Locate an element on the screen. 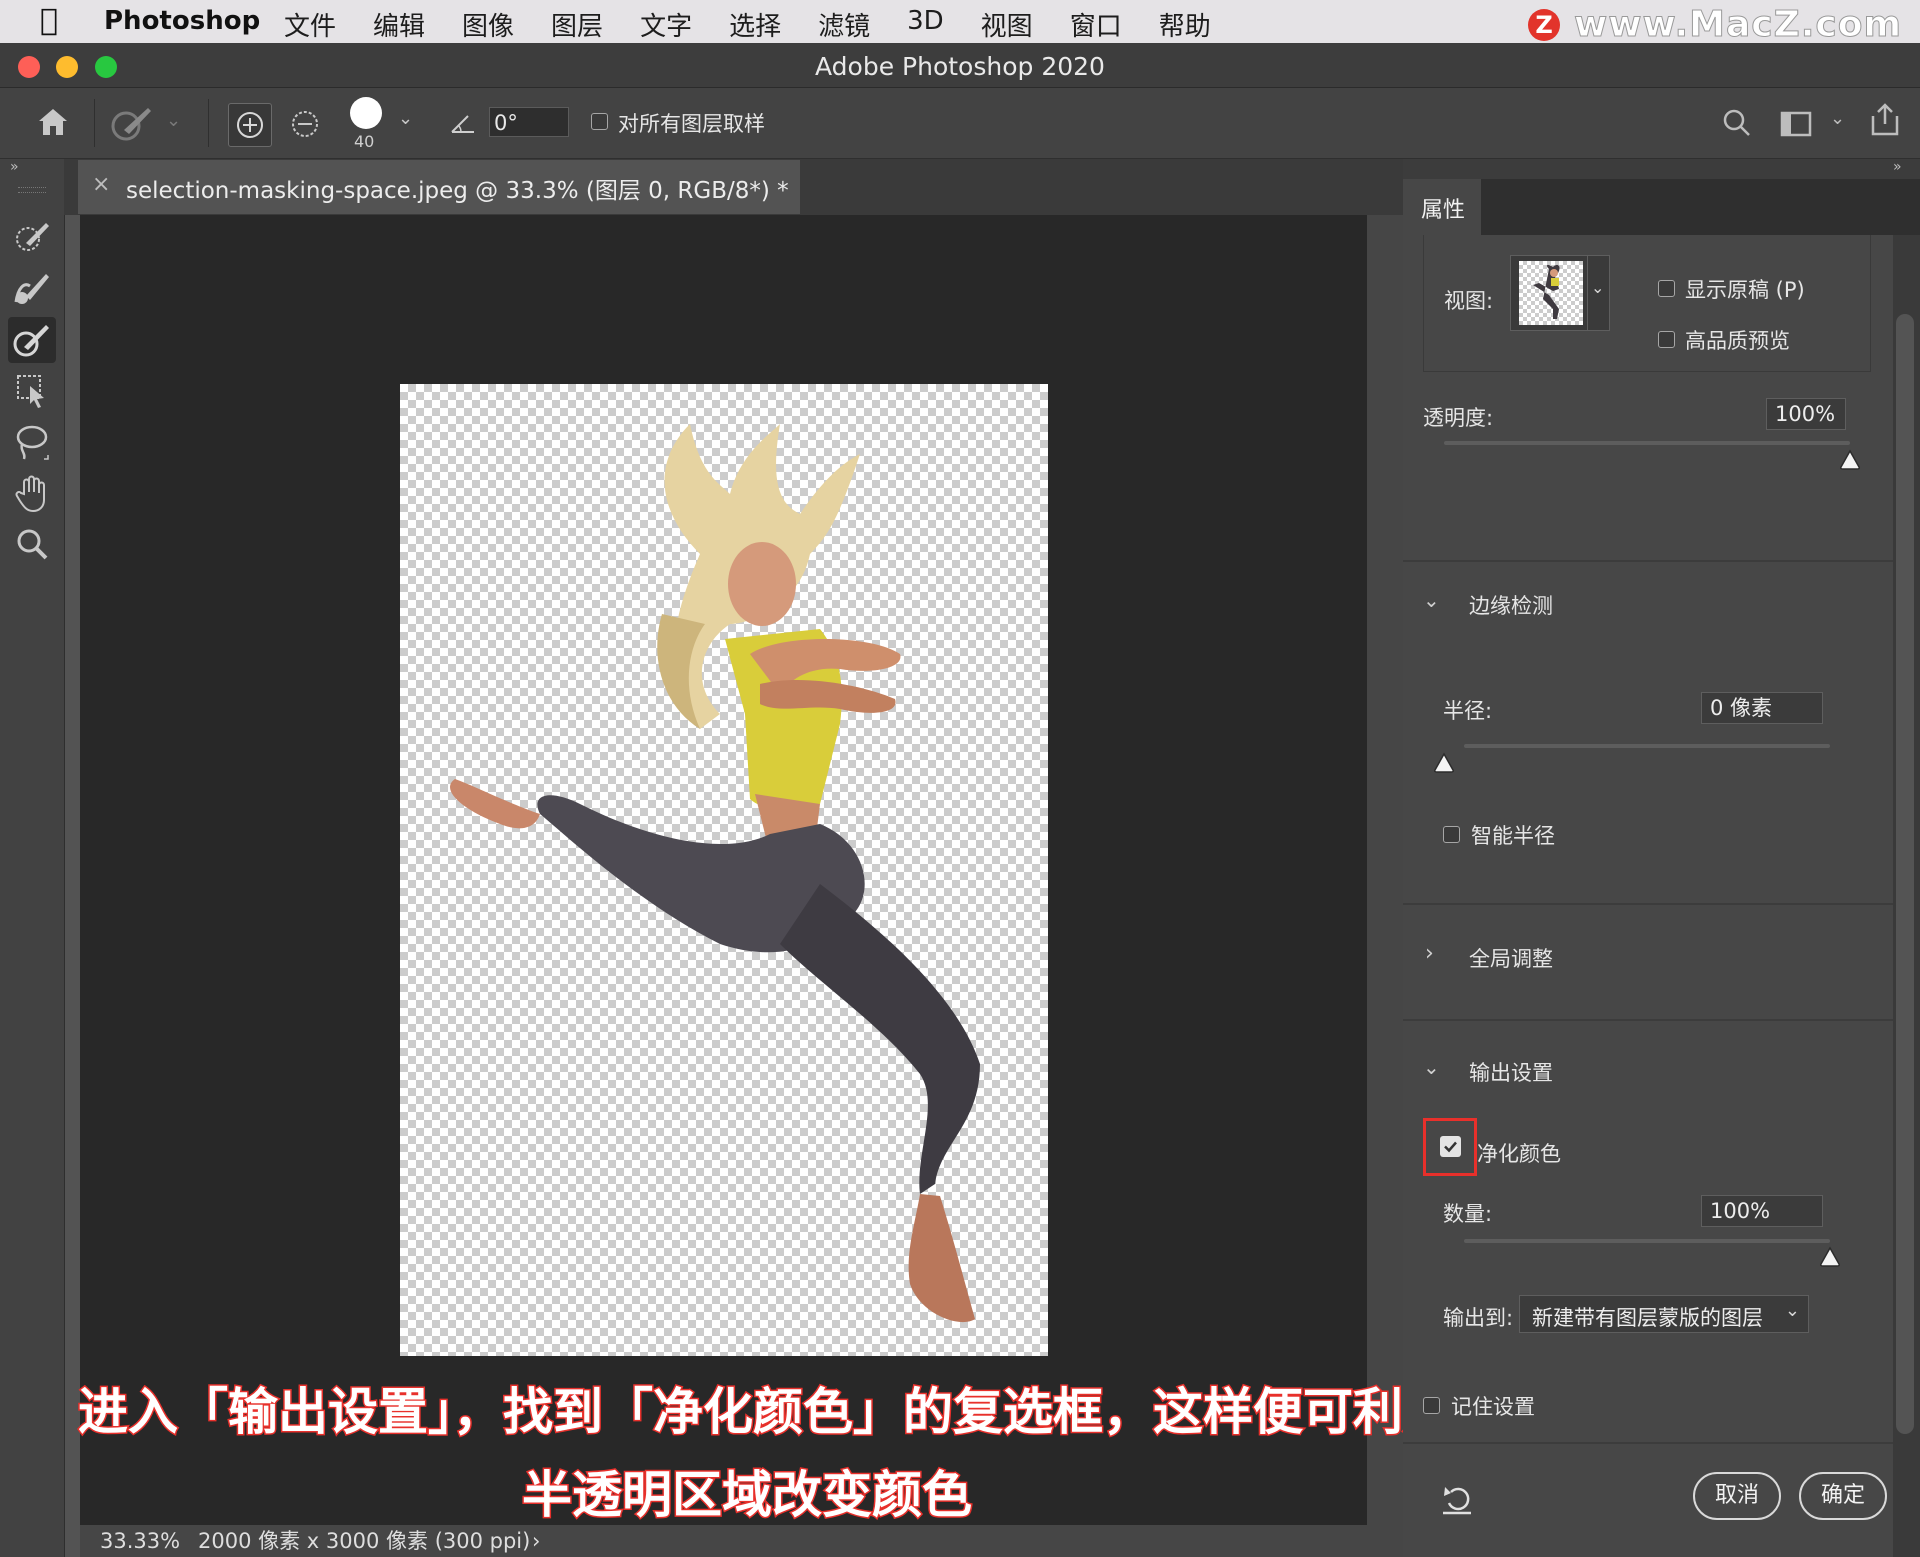  edge-detection-title: 边缘检测 is located at coordinates (1511, 605).